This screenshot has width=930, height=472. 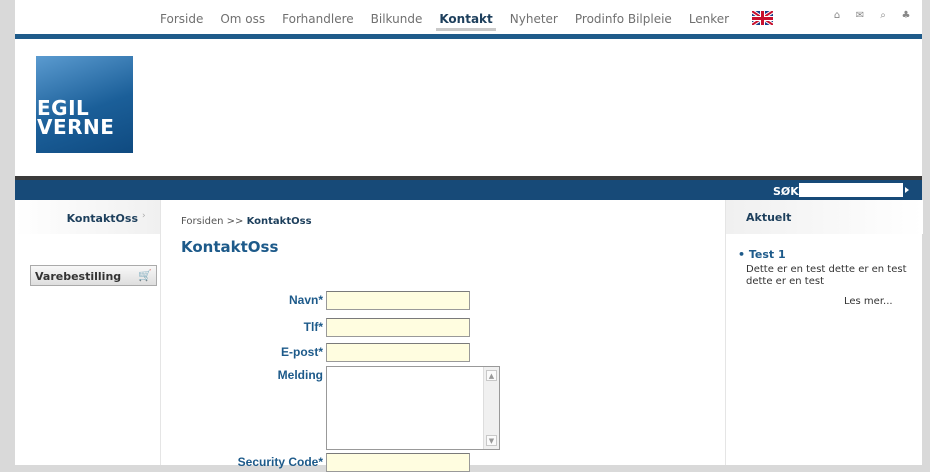 What do you see at coordinates (762, 18) in the screenshot?
I see `uk-flag-icon` at bounding box center [762, 18].